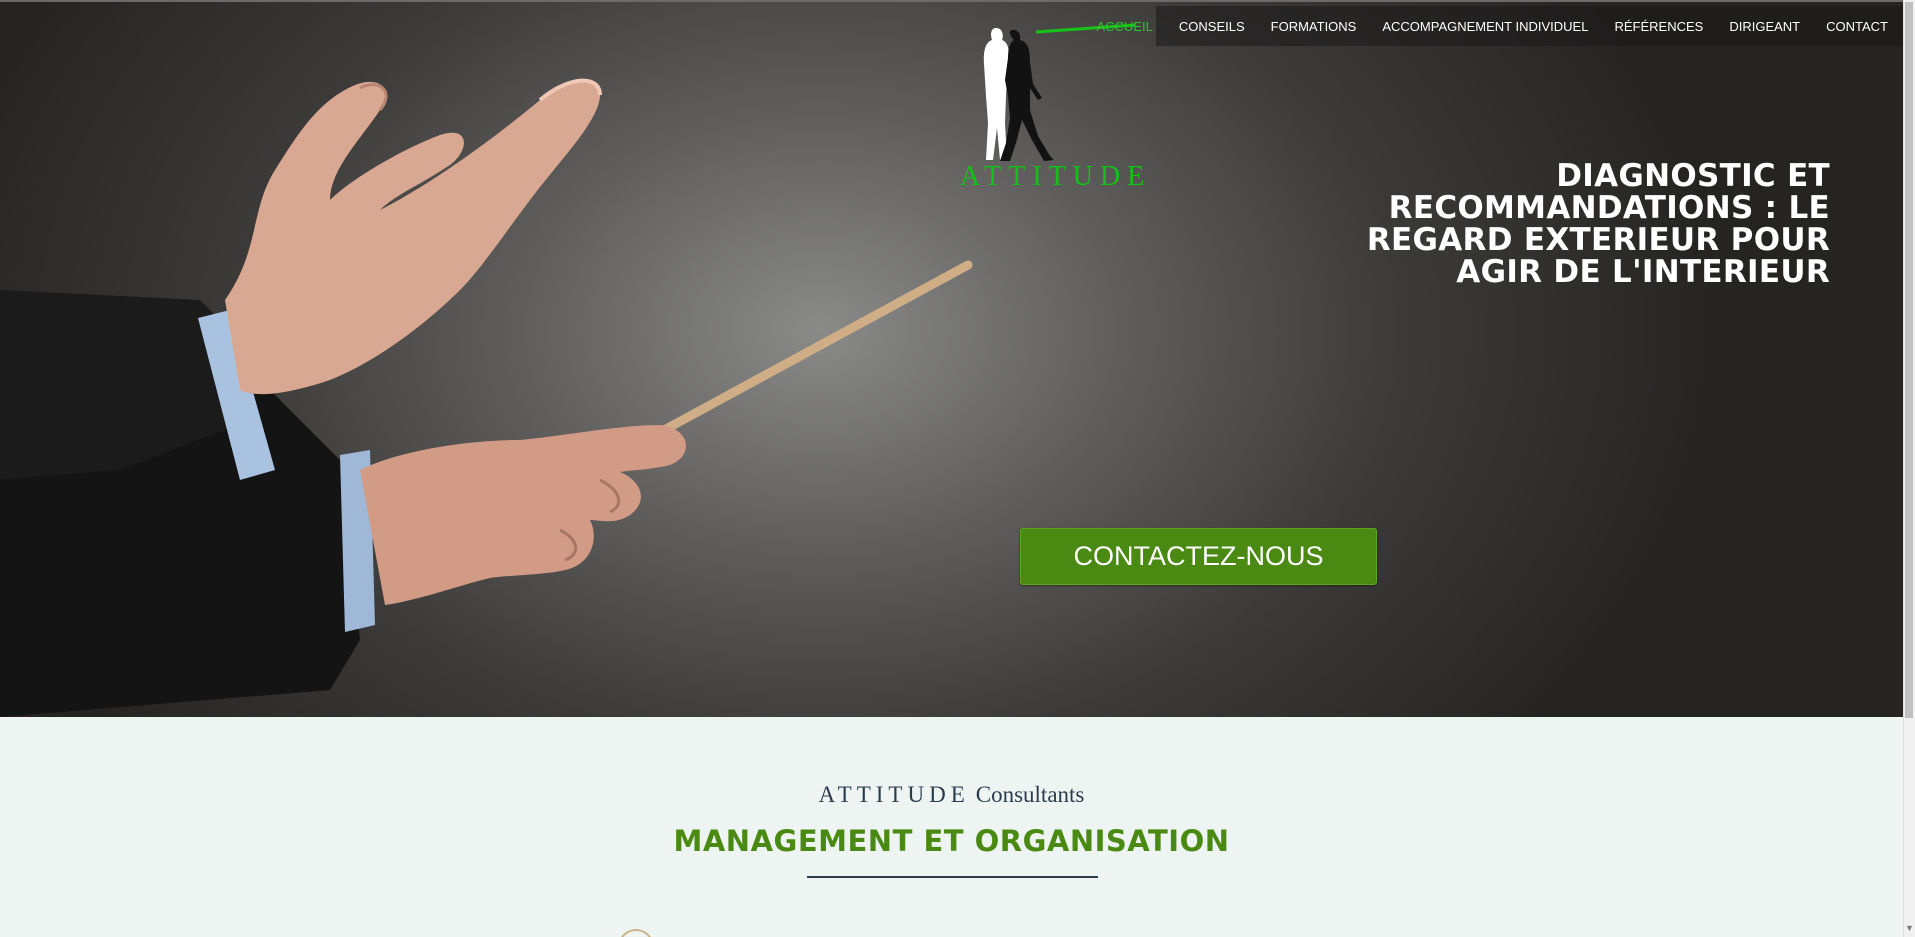 This screenshot has height=937, width=1915. Describe the element at coordinates (894, 794) in the screenshot. I see `brand-name: ATTITUDE` at that location.